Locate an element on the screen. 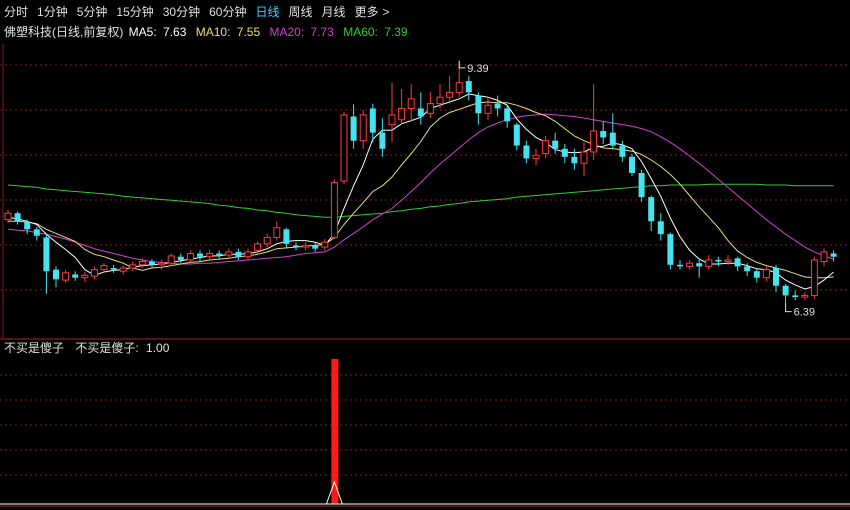 The width and height of the screenshot is (850, 510). low-price-label: 6.39 is located at coordinates (804, 313).